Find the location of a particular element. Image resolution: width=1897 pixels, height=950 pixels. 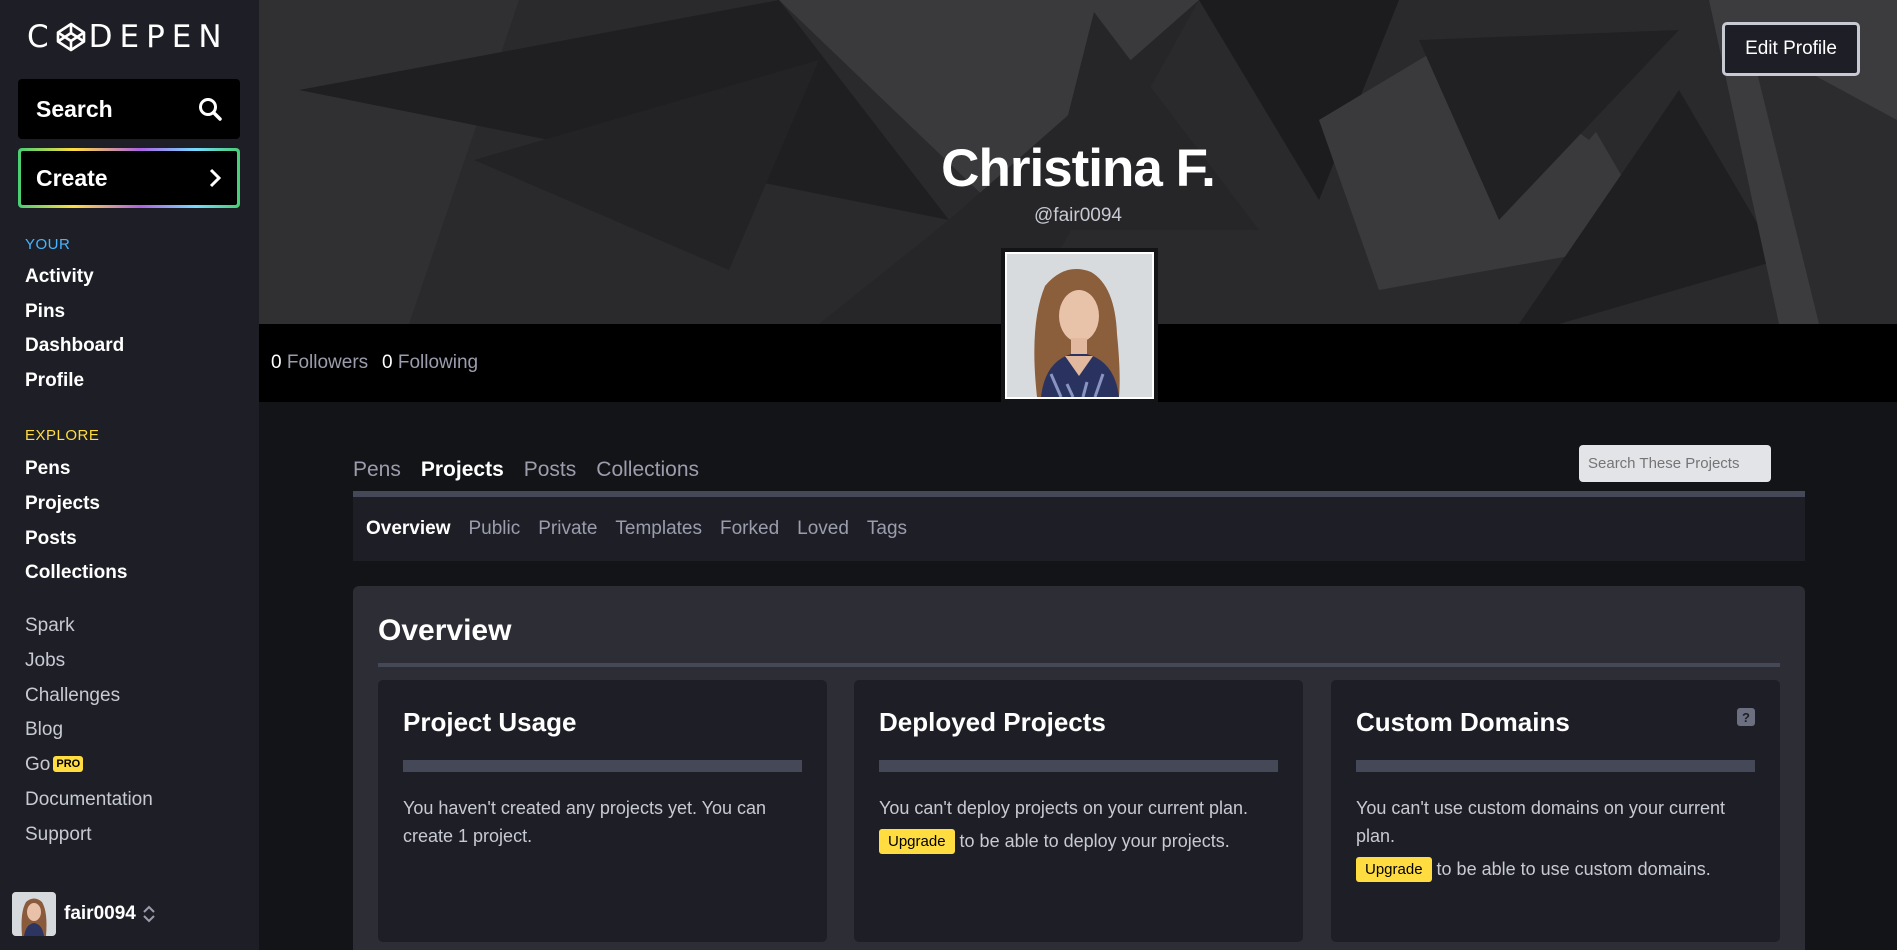

explore-heading: EXPLORE is located at coordinates (62, 435).